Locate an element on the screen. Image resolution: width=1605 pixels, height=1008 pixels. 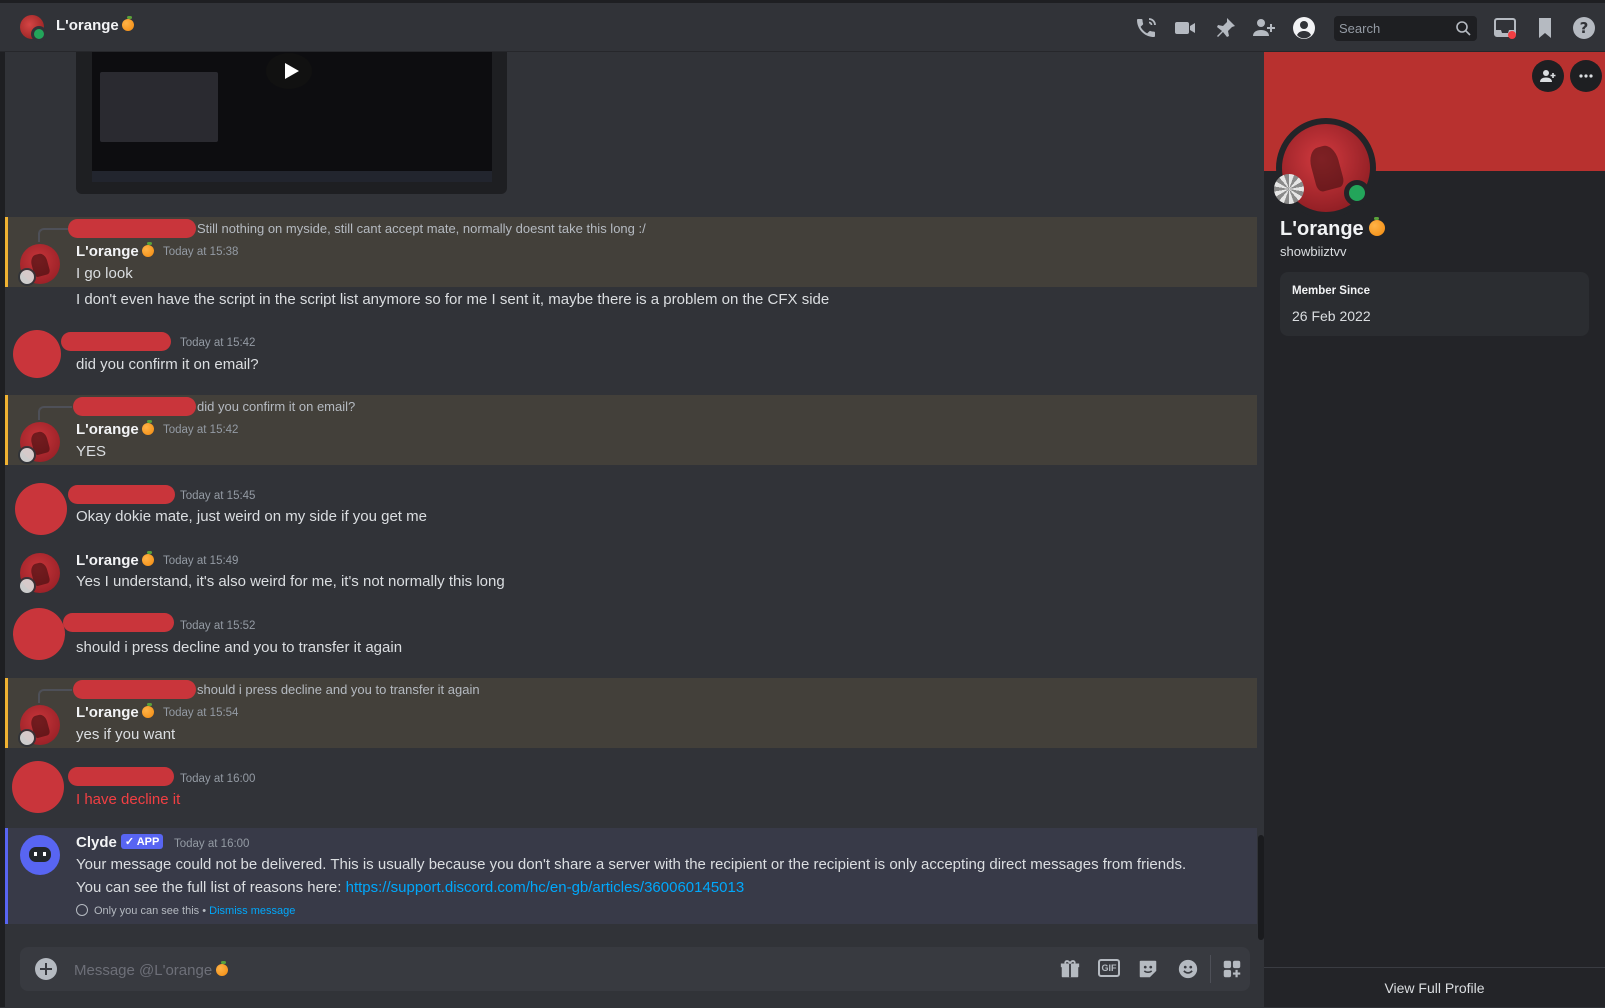
message-timestamp: Today at 15:38 is located at coordinates (201, 252).